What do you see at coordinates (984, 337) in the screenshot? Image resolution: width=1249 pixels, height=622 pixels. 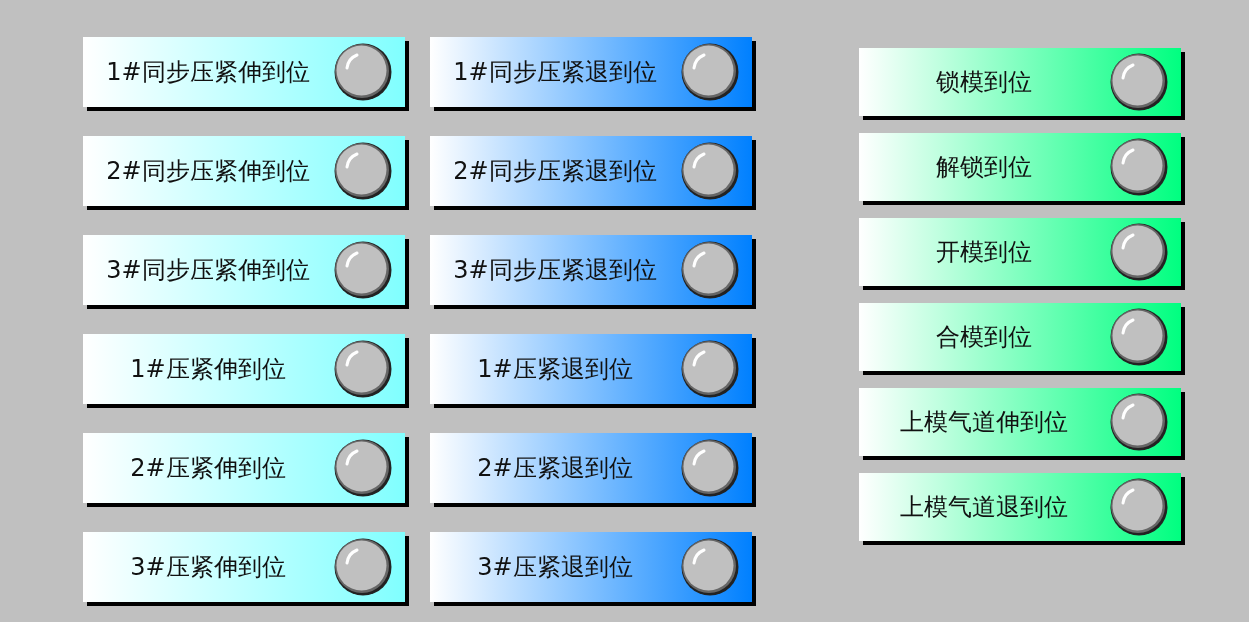 I see `indicator-label: 合模到位` at bounding box center [984, 337].